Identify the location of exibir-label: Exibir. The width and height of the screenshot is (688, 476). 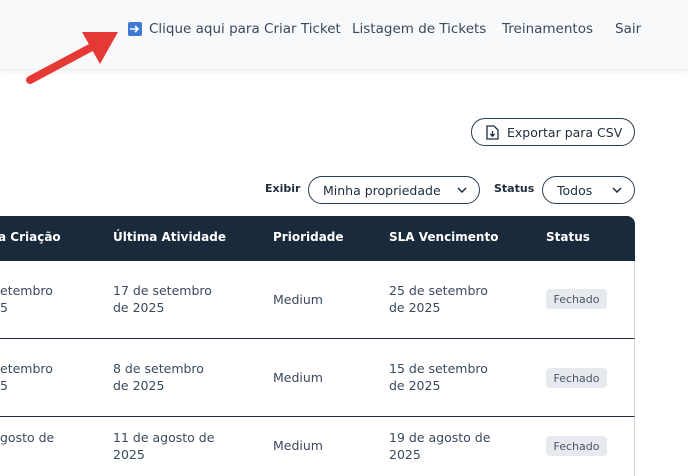
(283, 188).